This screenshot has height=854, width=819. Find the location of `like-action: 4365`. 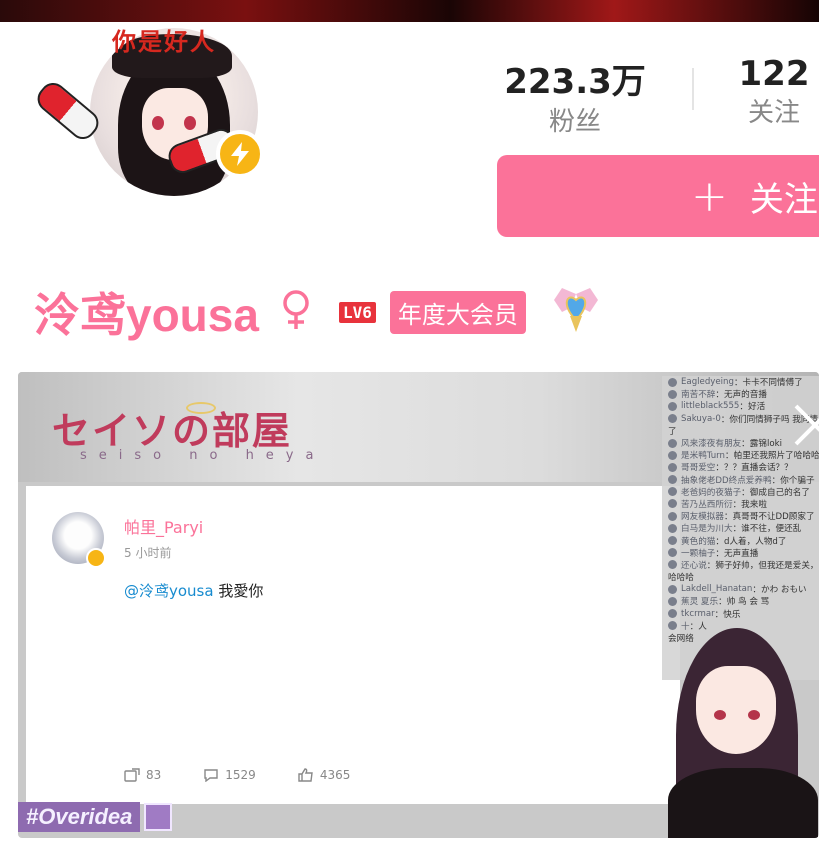

like-action: 4365 is located at coordinates (324, 775).